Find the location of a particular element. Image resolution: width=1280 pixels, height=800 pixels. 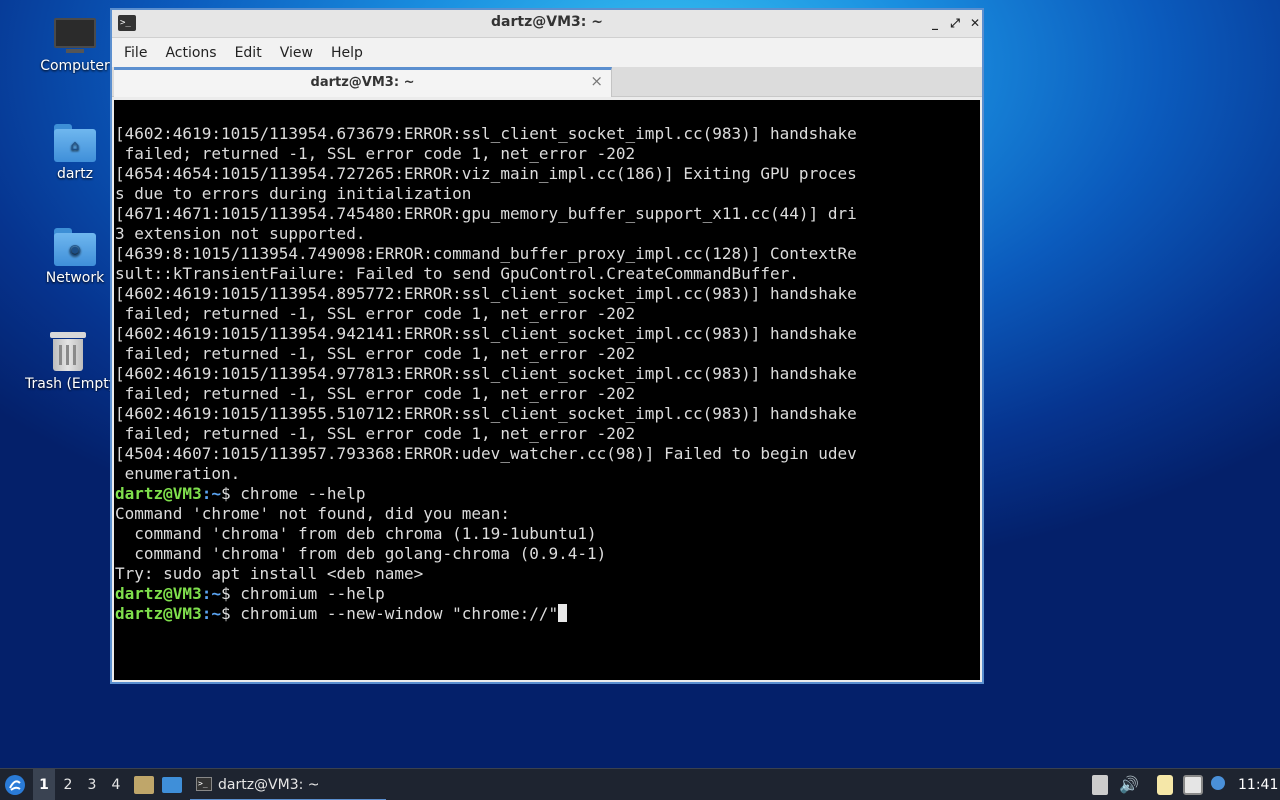

tab-terminal: dartz@VM3: ~ × is located at coordinates (363, 82).